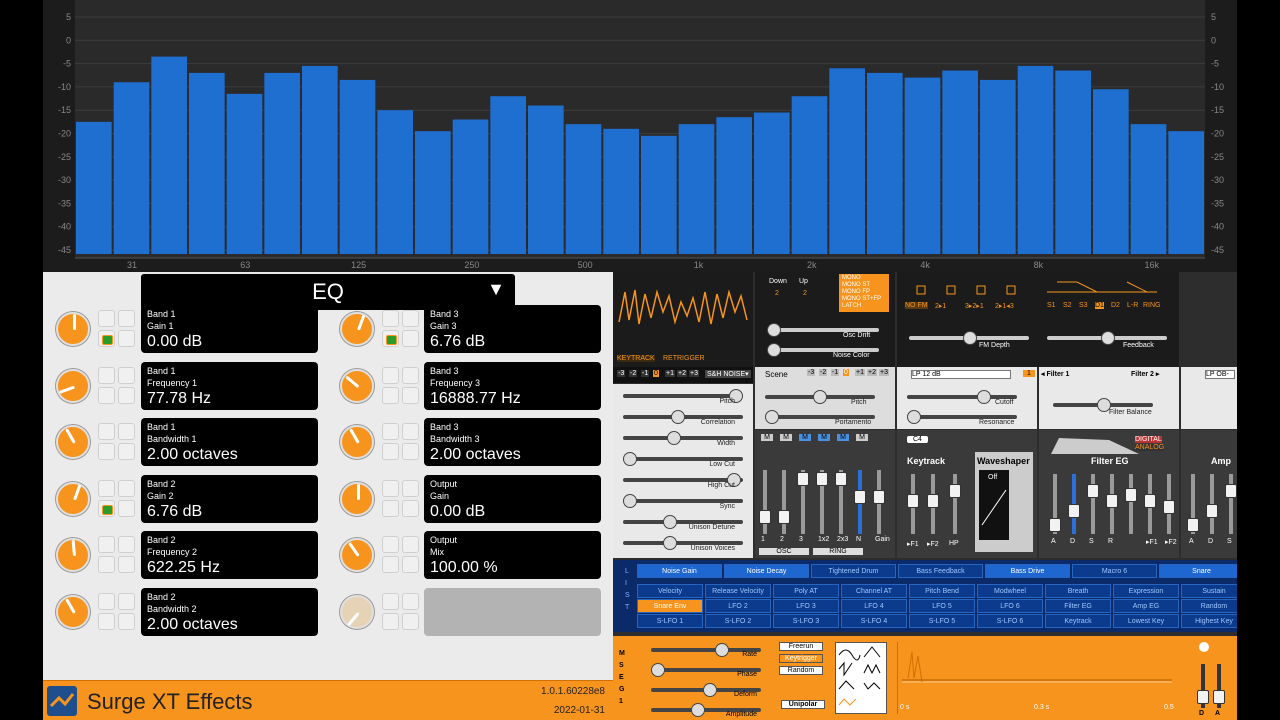  What do you see at coordinates (670, 373) in the screenshot?
I see `octave-4: +1` at bounding box center [670, 373].